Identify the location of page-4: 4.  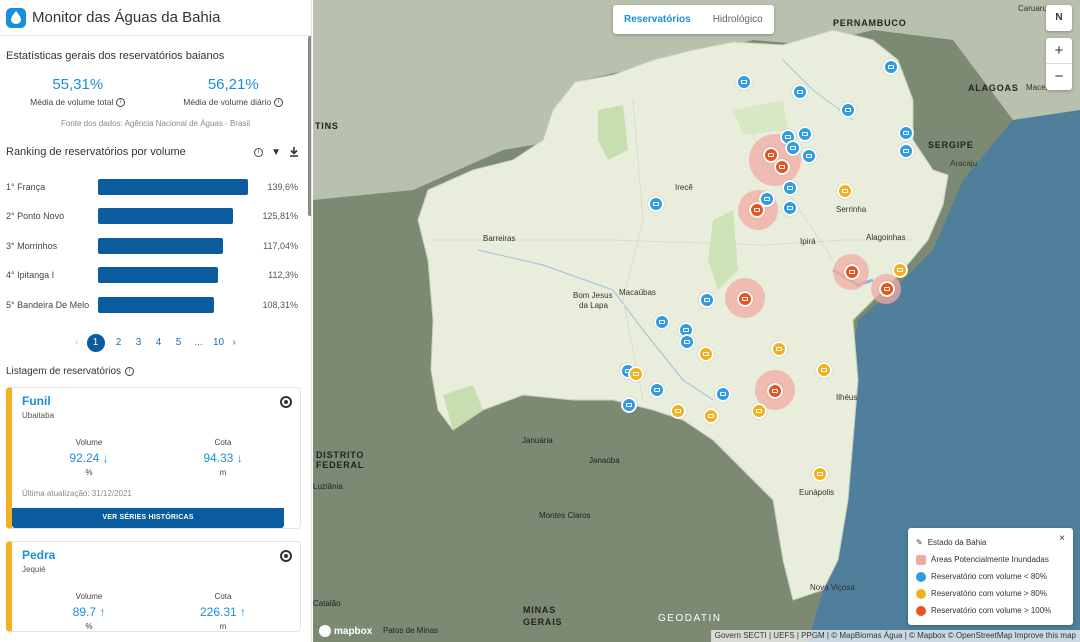
(159, 342).